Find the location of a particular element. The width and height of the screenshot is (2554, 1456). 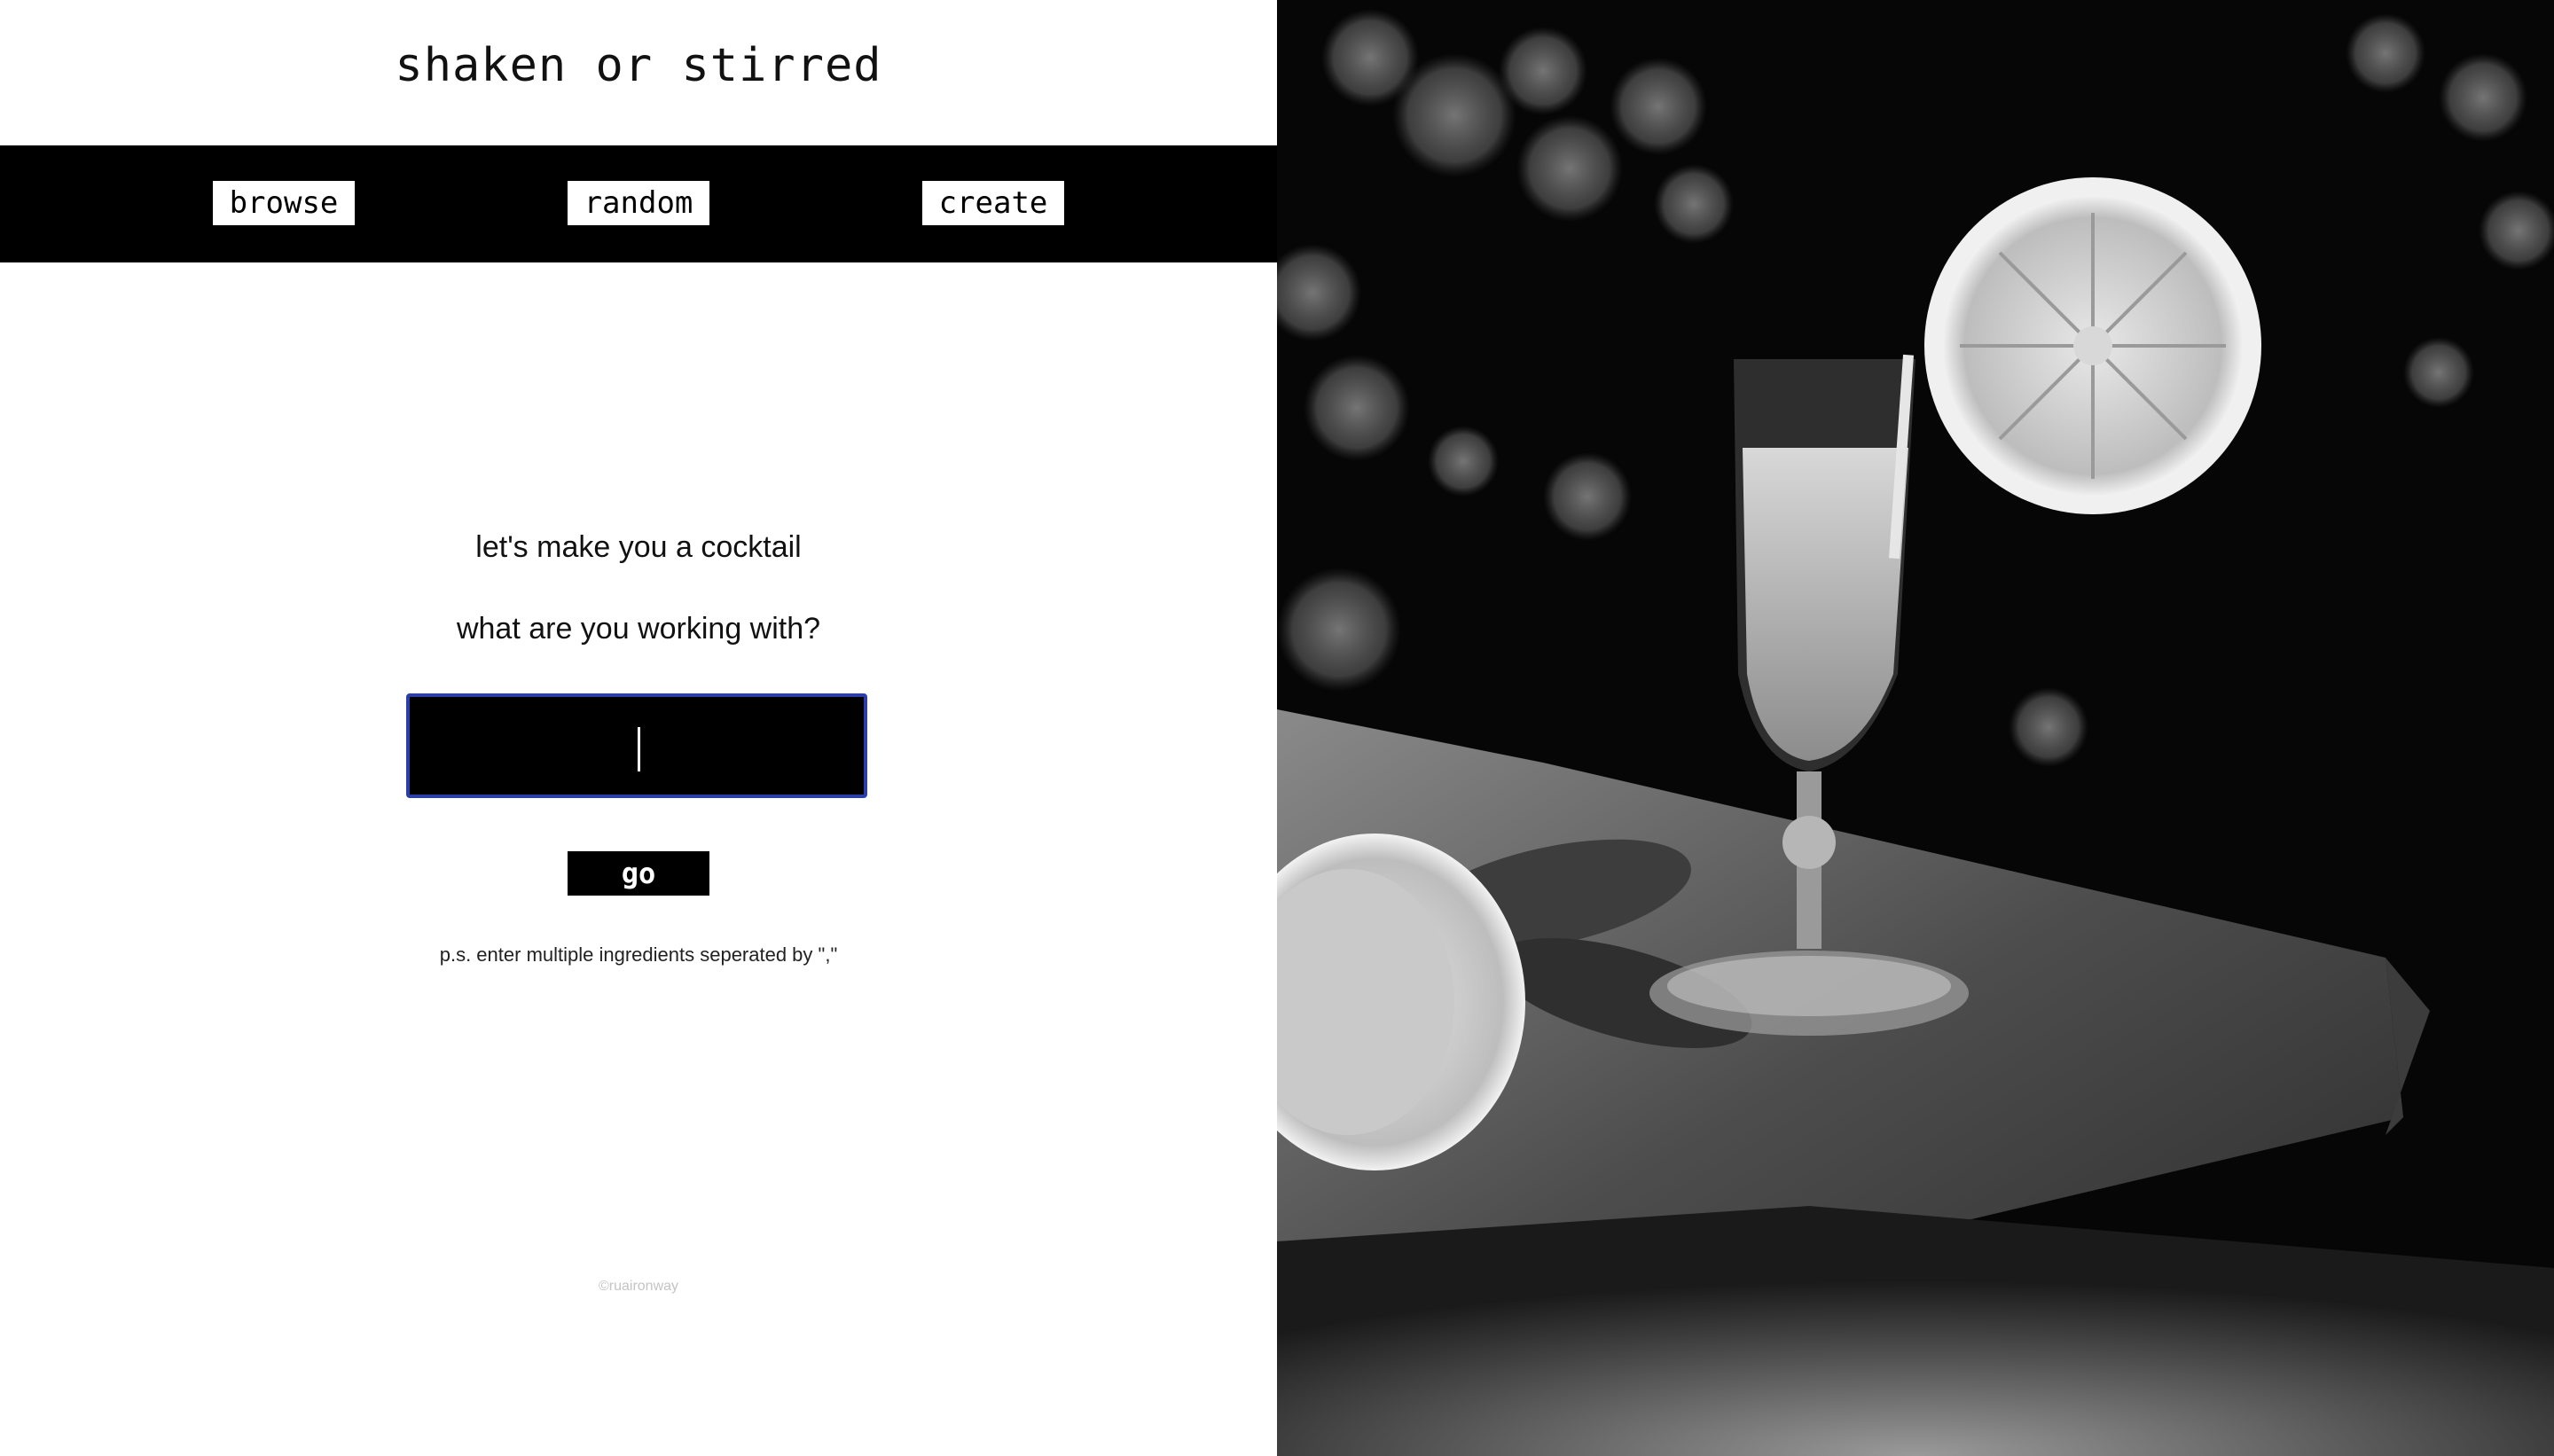

go-button: go is located at coordinates (638, 873).